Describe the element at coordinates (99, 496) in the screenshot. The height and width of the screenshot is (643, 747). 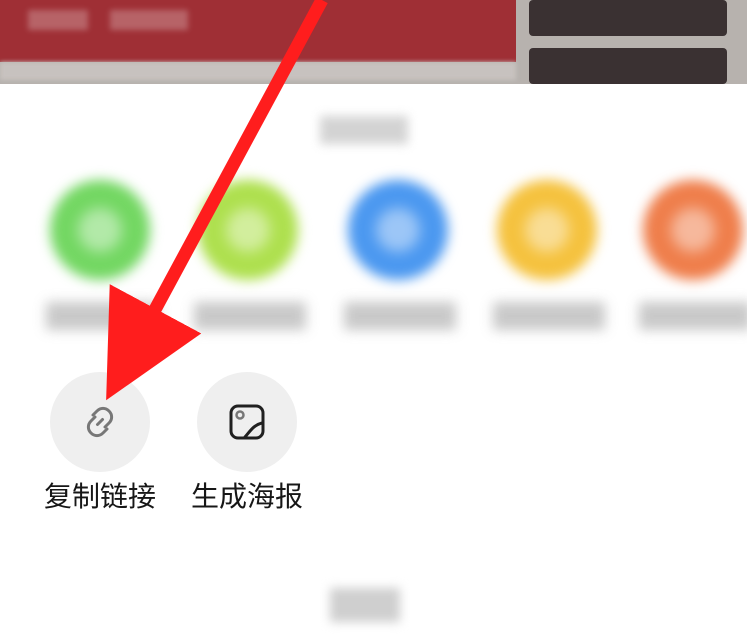
I see `copy-link-label: 复制链接` at that location.